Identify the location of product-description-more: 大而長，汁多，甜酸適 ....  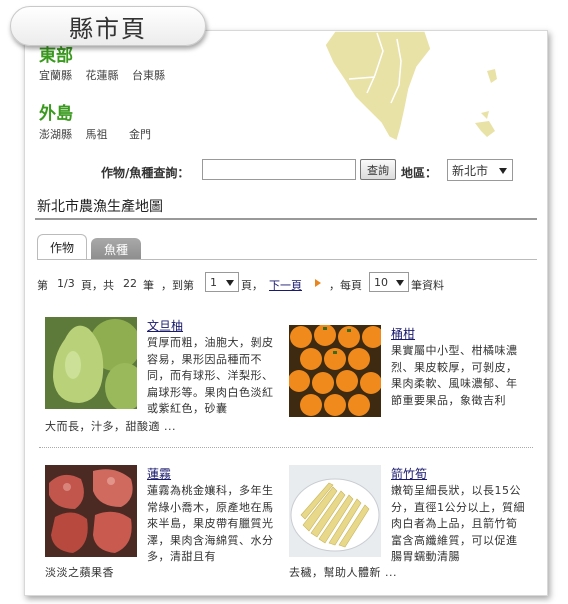
(110, 426).